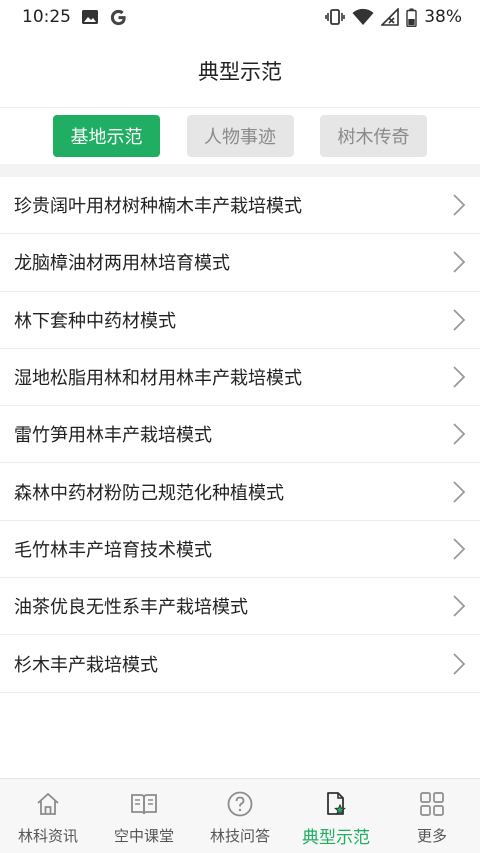 The image size is (480, 853). What do you see at coordinates (240, 170) in the screenshot?
I see `section-divider` at bounding box center [240, 170].